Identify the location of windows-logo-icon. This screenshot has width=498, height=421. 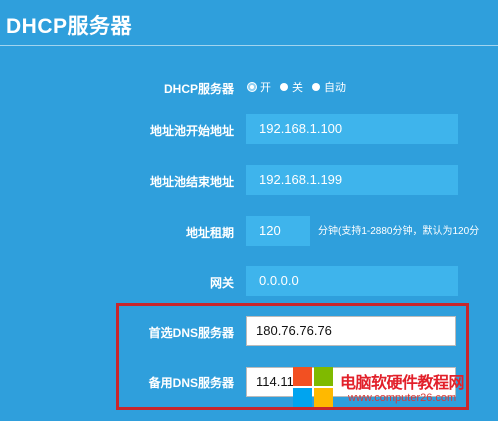
(314, 388).